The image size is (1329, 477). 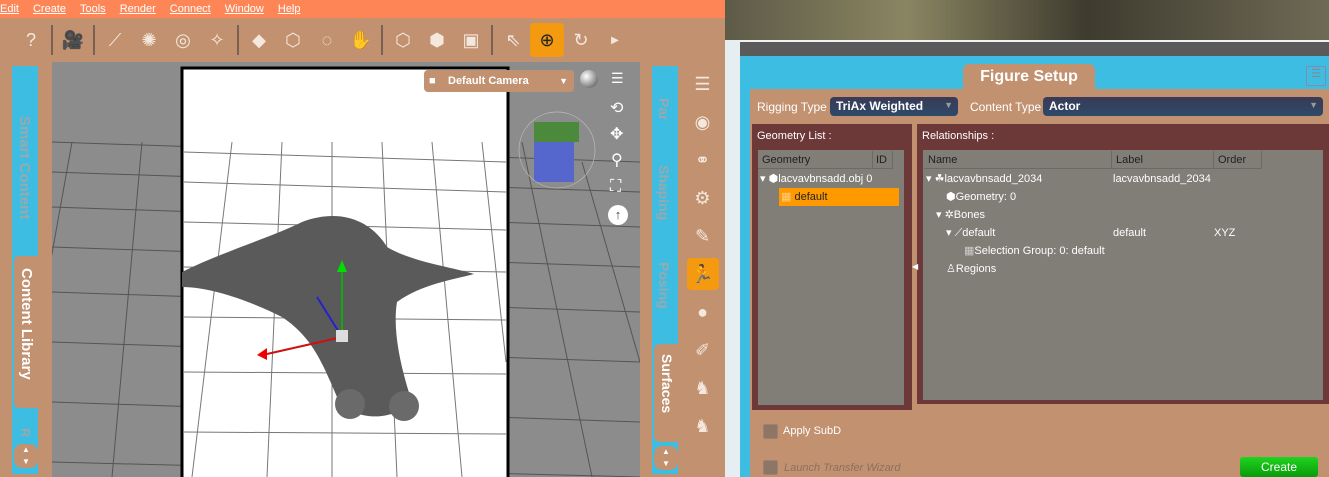 I want to click on camera-label: Default Camera, so click(x=488, y=81).